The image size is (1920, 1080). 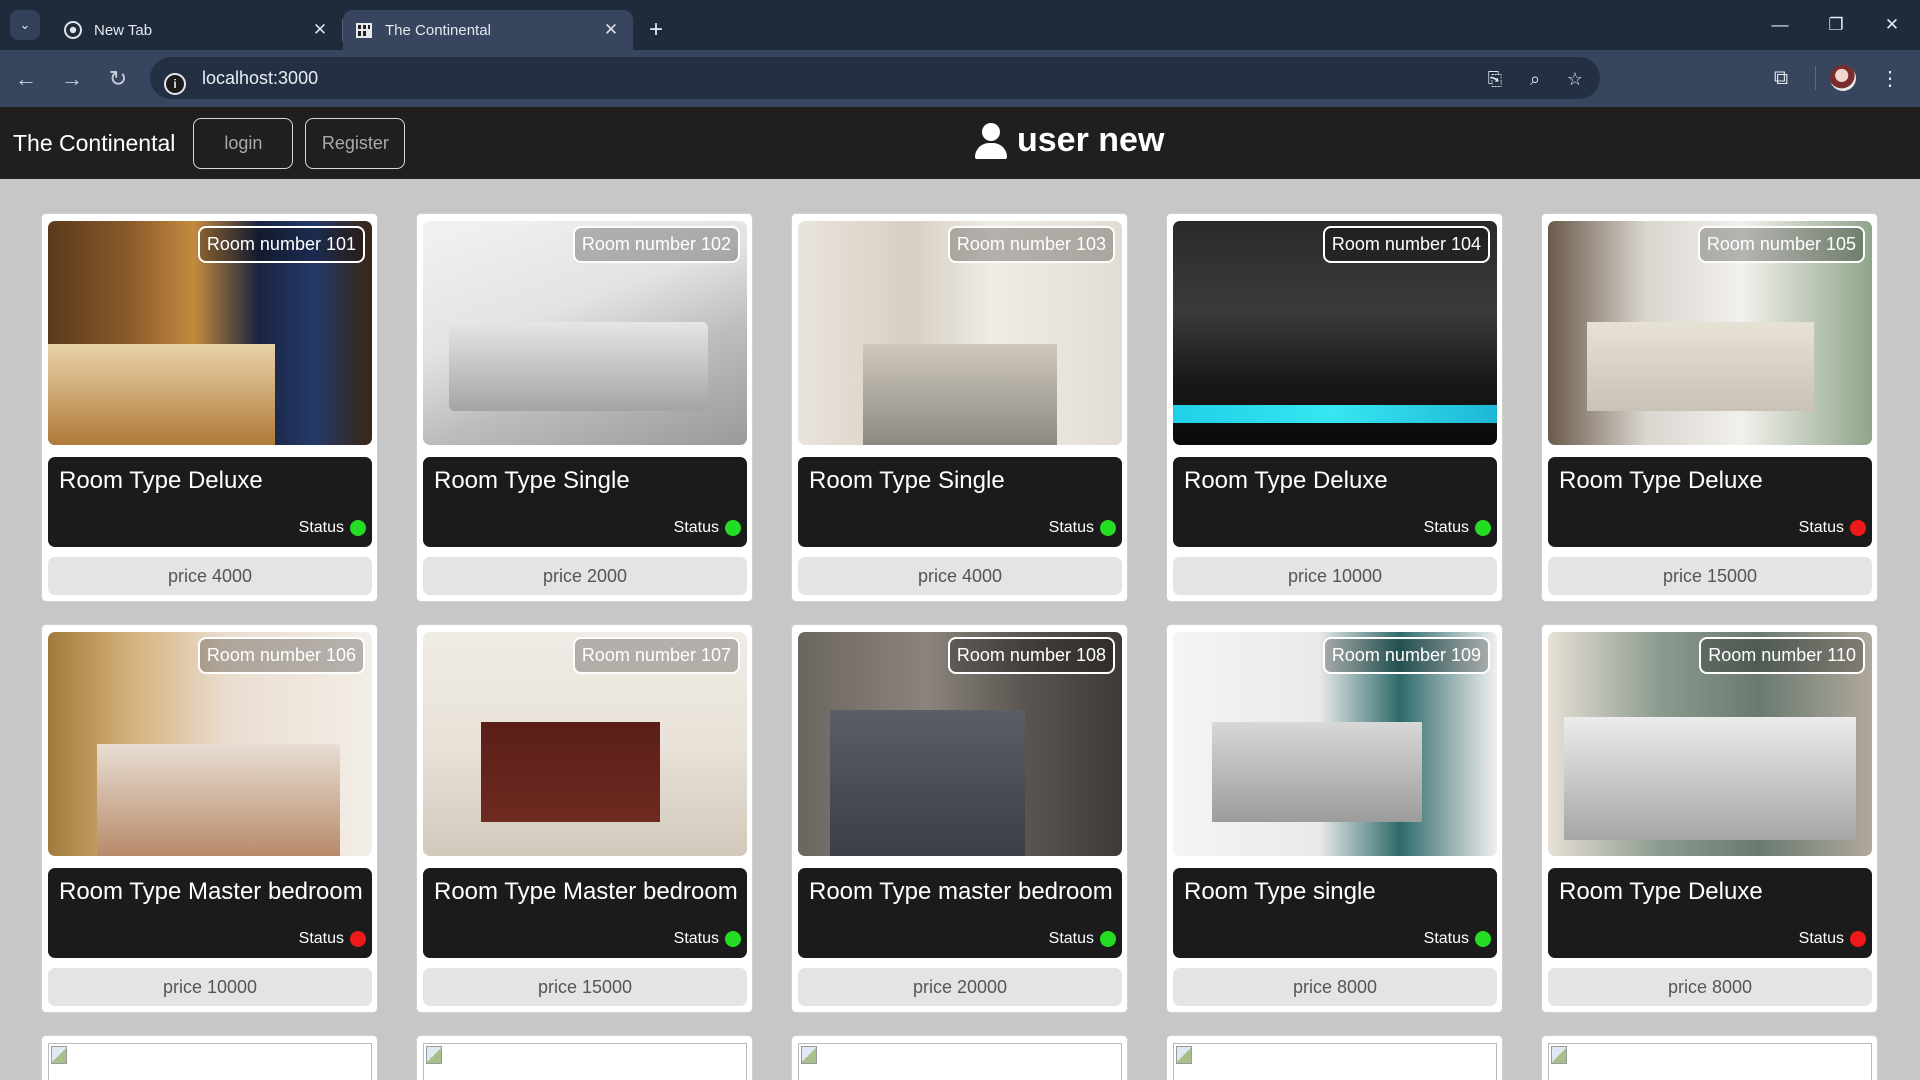 What do you see at coordinates (960, 143) in the screenshot?
I see `app-header: The Continental login Register user new` at bounding box center [960, 143].